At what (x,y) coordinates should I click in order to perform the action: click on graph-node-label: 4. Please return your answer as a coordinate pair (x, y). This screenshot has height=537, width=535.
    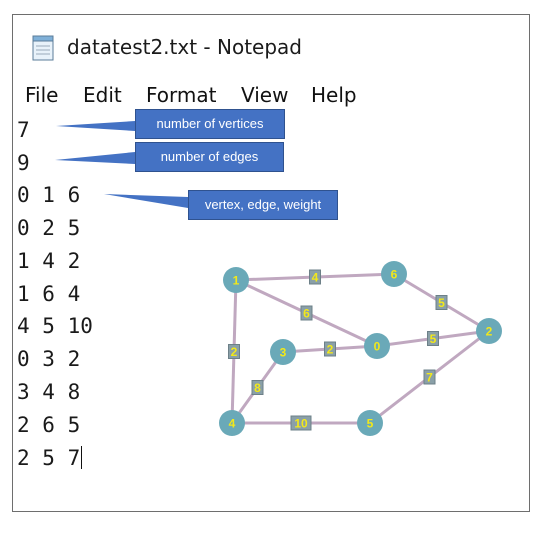
    Looking at the image, I should click on (232, 424).